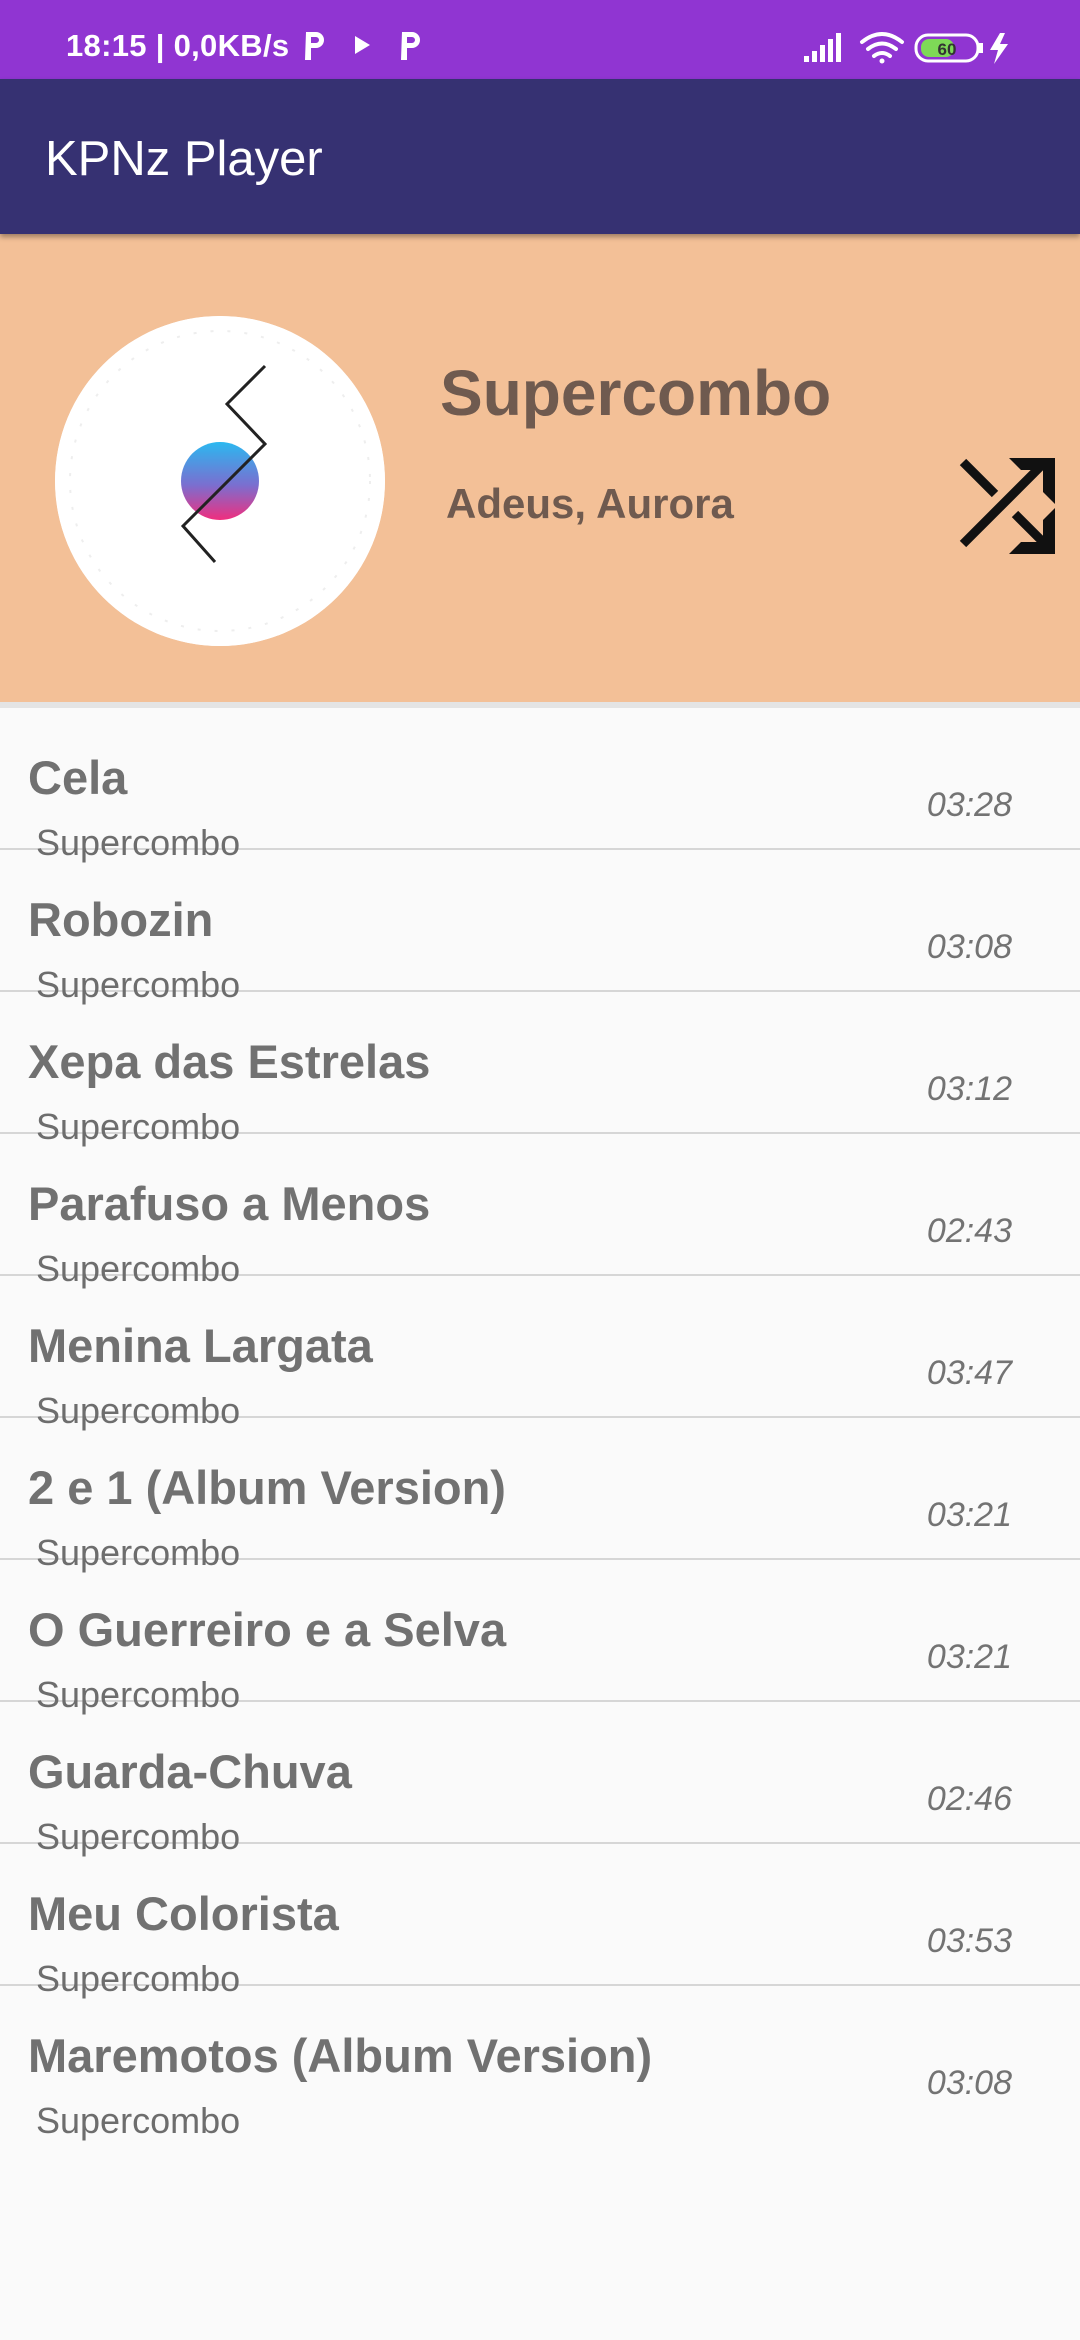  I want to click on track-duration: 03:28, so click(969, 805).